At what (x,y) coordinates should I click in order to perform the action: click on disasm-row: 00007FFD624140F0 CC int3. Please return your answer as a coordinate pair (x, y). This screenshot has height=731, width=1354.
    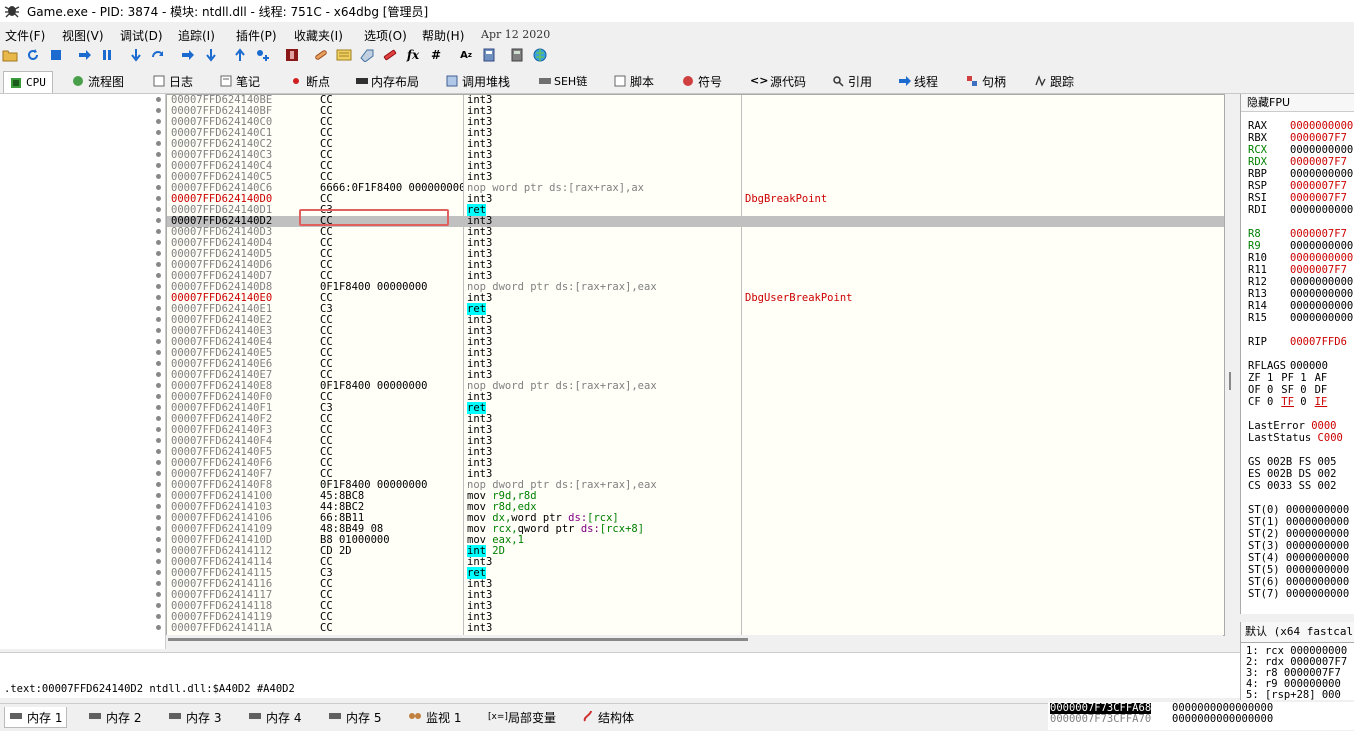
    Looking at the image, I should click on (695, 397).